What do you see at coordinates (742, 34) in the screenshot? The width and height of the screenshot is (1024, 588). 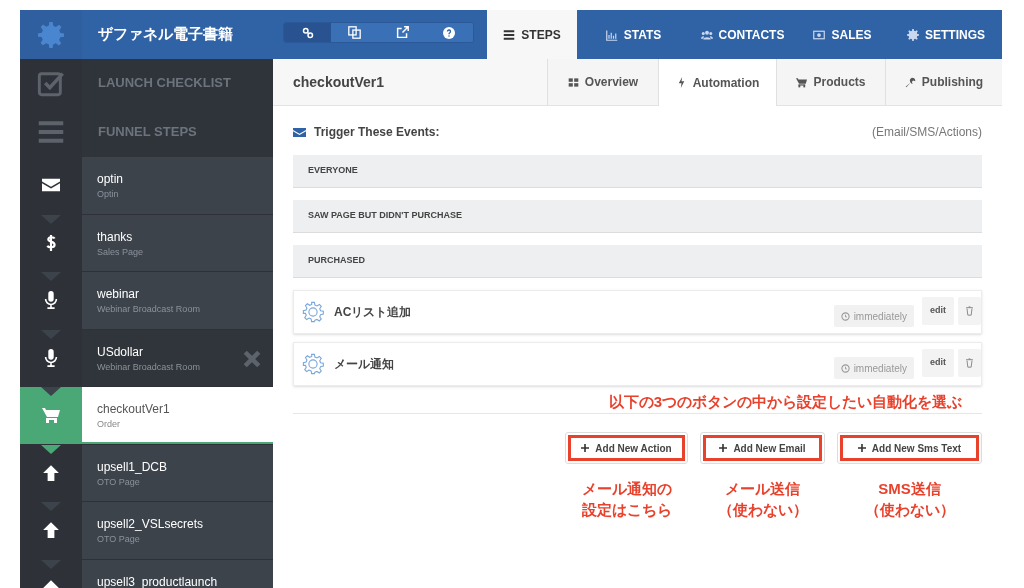 I see `nav-tab: CONTACTS` at bounding box center [742, 34].